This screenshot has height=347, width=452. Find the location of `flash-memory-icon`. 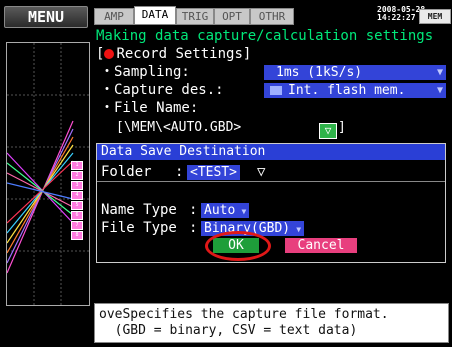

flash-memory-icon is located at coordinates (276, 90).